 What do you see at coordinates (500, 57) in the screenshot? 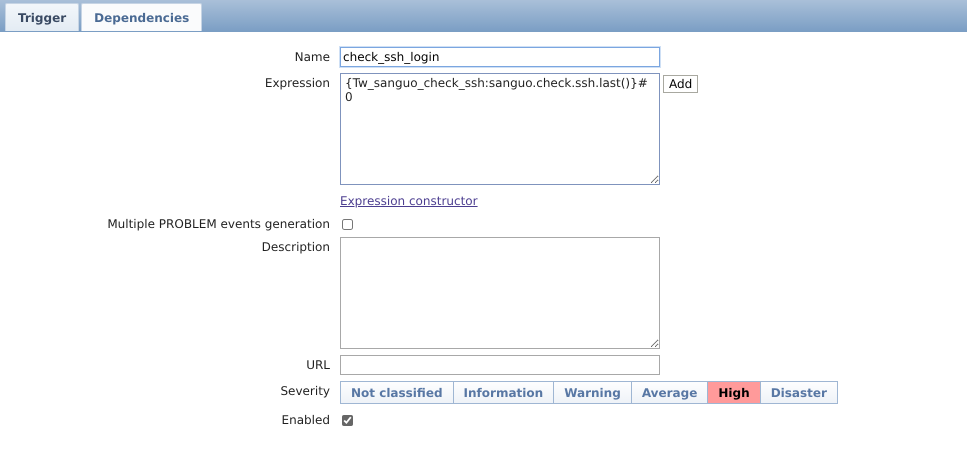
I see `name-field: check_ssh_login` at bounding box center [500, 57].